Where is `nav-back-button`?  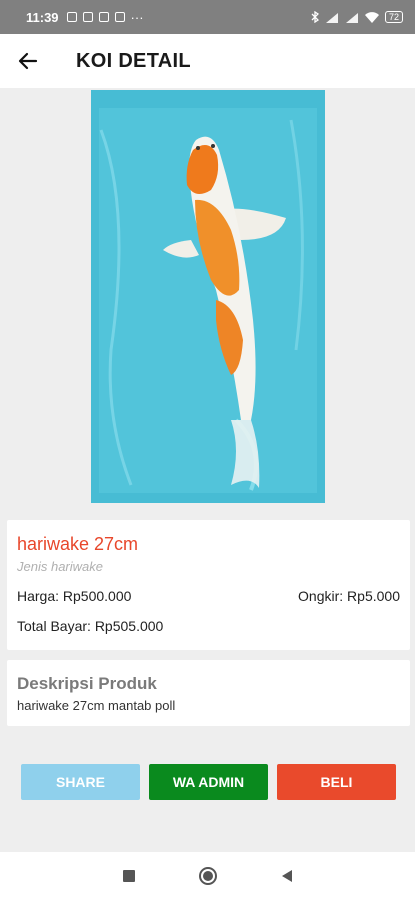
nav-back-button is located at coordinates (287, 876).